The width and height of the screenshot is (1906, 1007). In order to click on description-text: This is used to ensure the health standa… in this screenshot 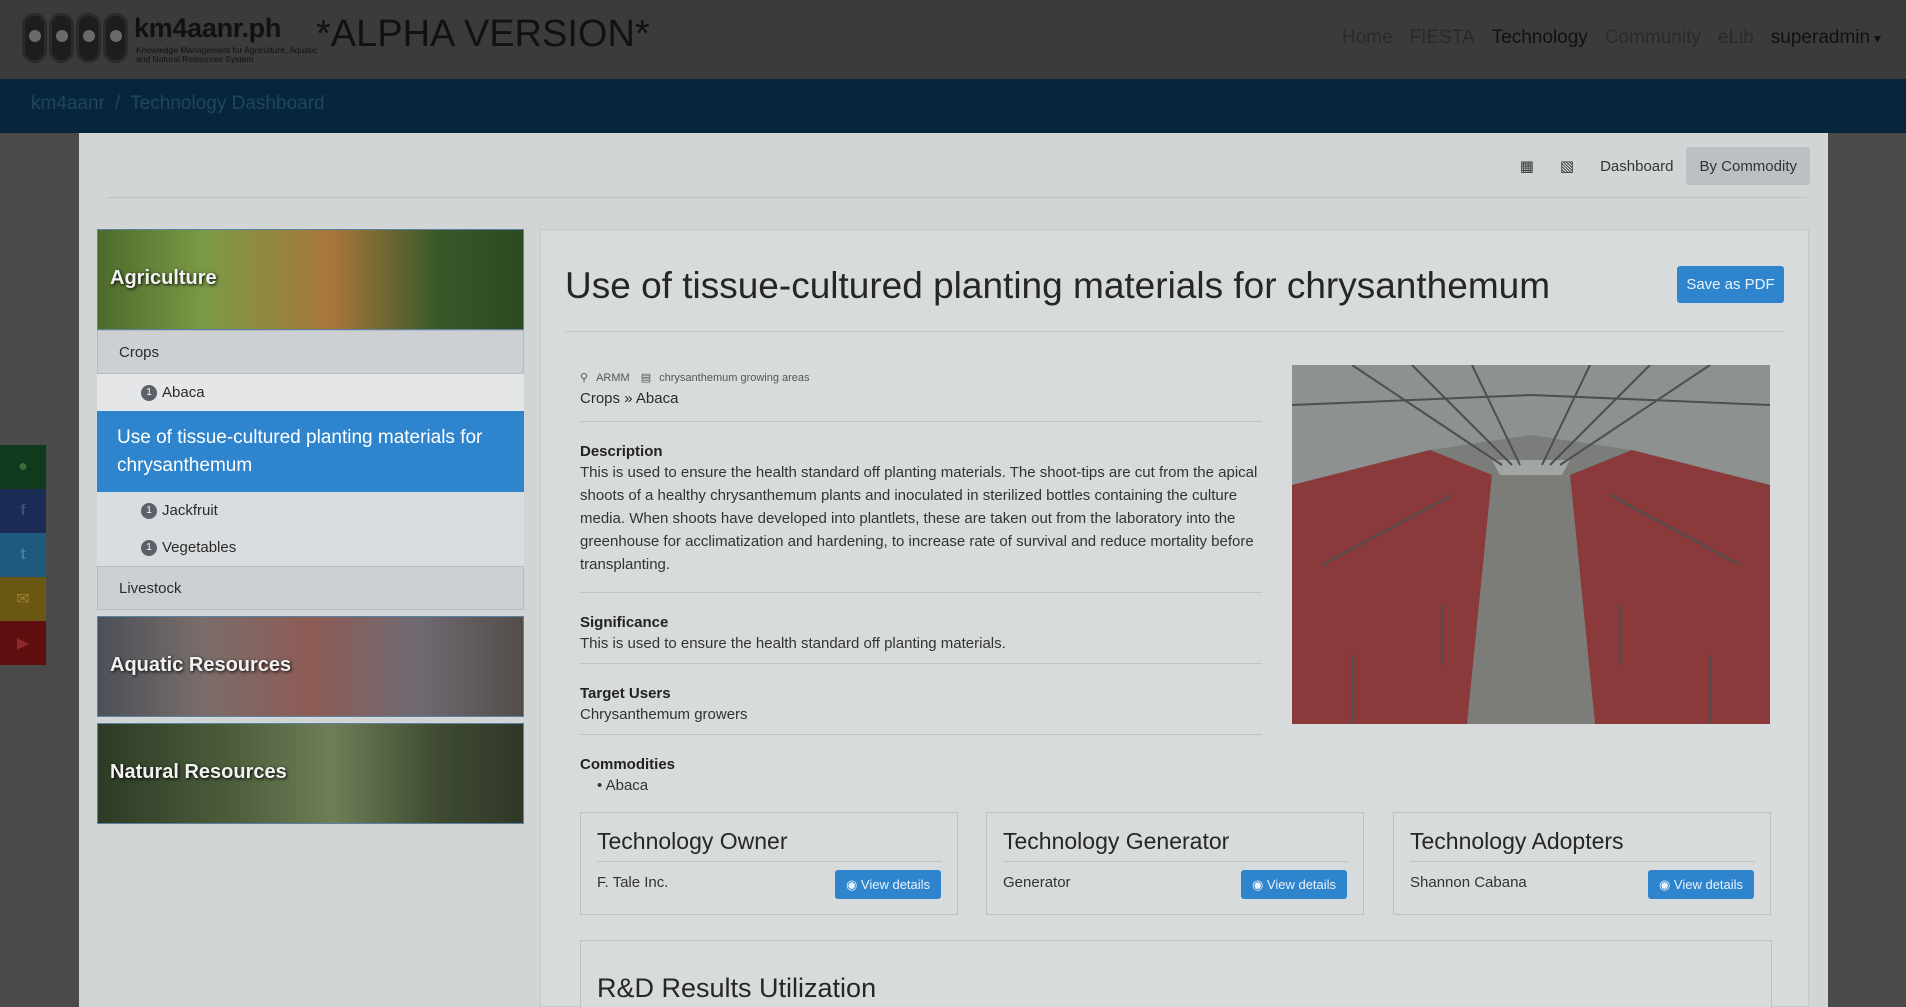, I will do `click(919, 518)`.